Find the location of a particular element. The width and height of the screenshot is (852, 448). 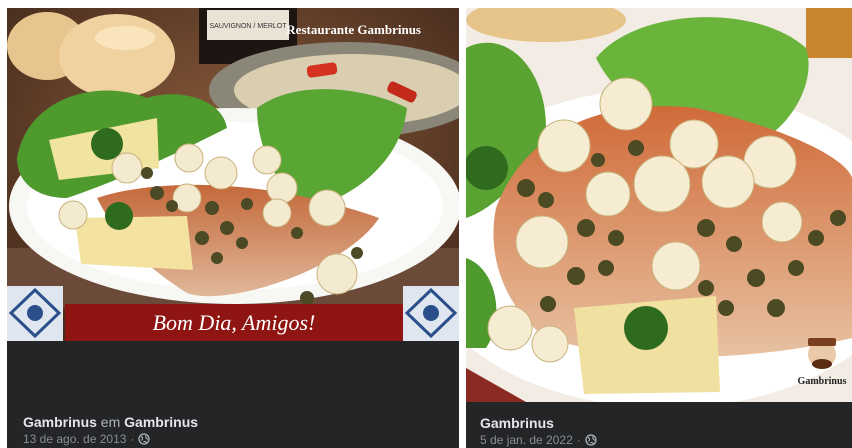

tile-right is located at coordinates (431, 313).